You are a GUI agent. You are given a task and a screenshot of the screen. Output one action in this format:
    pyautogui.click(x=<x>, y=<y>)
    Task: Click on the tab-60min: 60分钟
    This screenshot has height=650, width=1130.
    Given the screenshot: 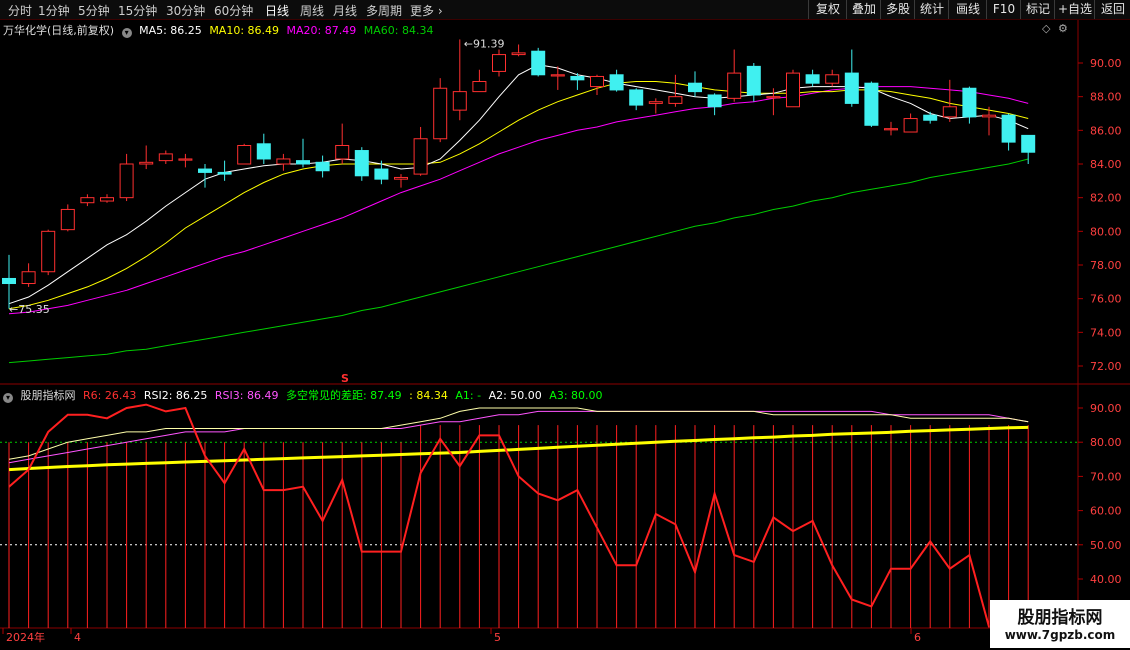 What is the action you would take?
    pyautogui.click(x=233, y=10)
    